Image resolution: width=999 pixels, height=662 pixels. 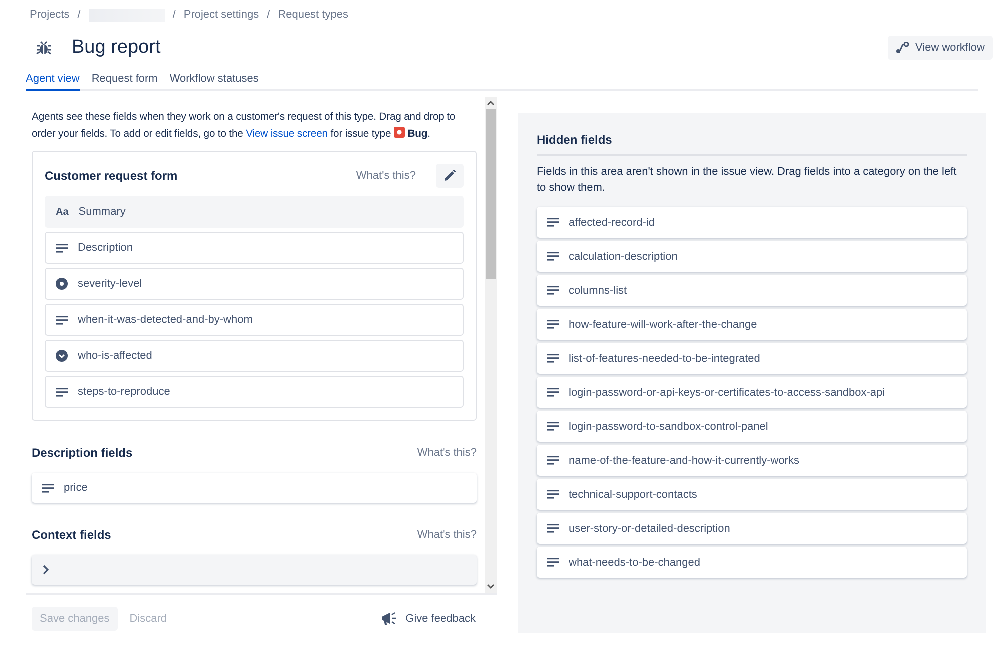 What do you see at coordinates (634, 562) in the screenshot?
I see `field-label: what-needs-to-be-changed` at bounding box center [634, 562].